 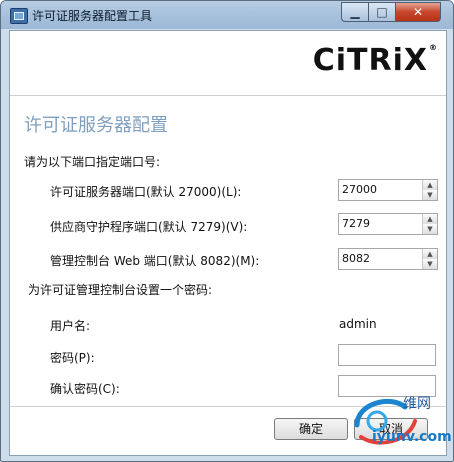 What do you see at coordinates (356, 223) in the screenshot?
I see `vendor-daemon-port-value: 7279` at bounding box center [356, 223].